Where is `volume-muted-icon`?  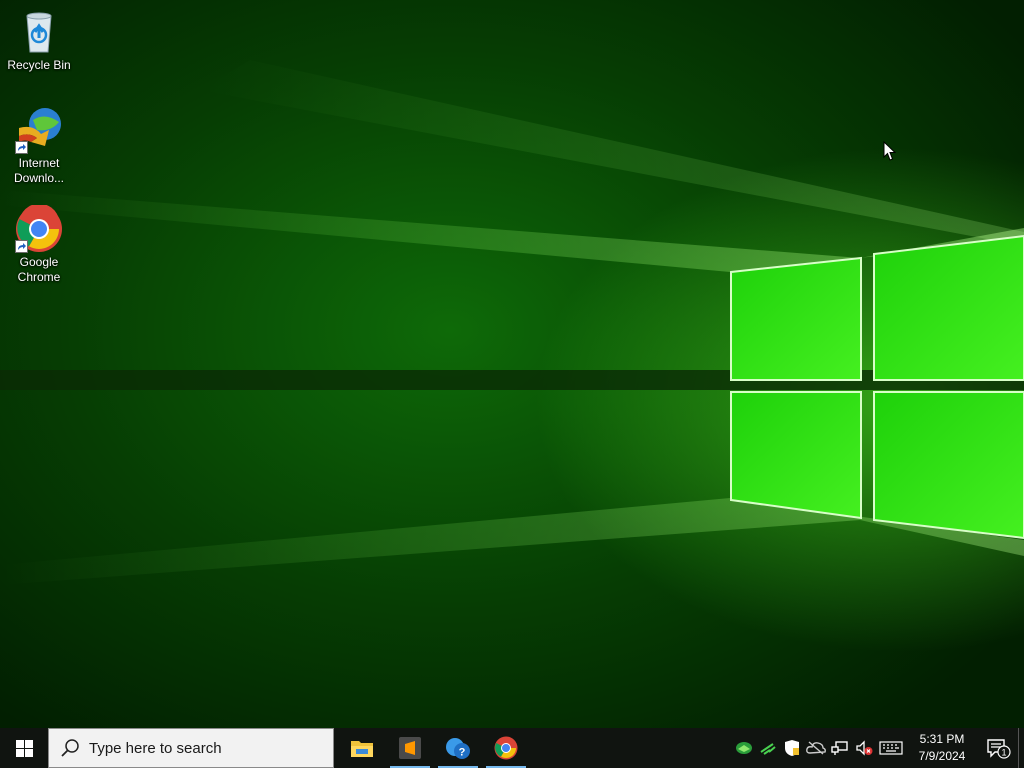 volume-muted-icon is located at coordinates (864, 748).